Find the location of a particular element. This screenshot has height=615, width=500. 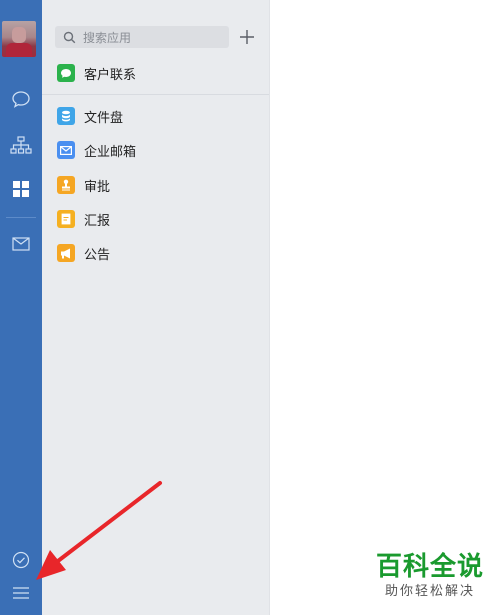

section-divider is located at coordinates (155, 94).